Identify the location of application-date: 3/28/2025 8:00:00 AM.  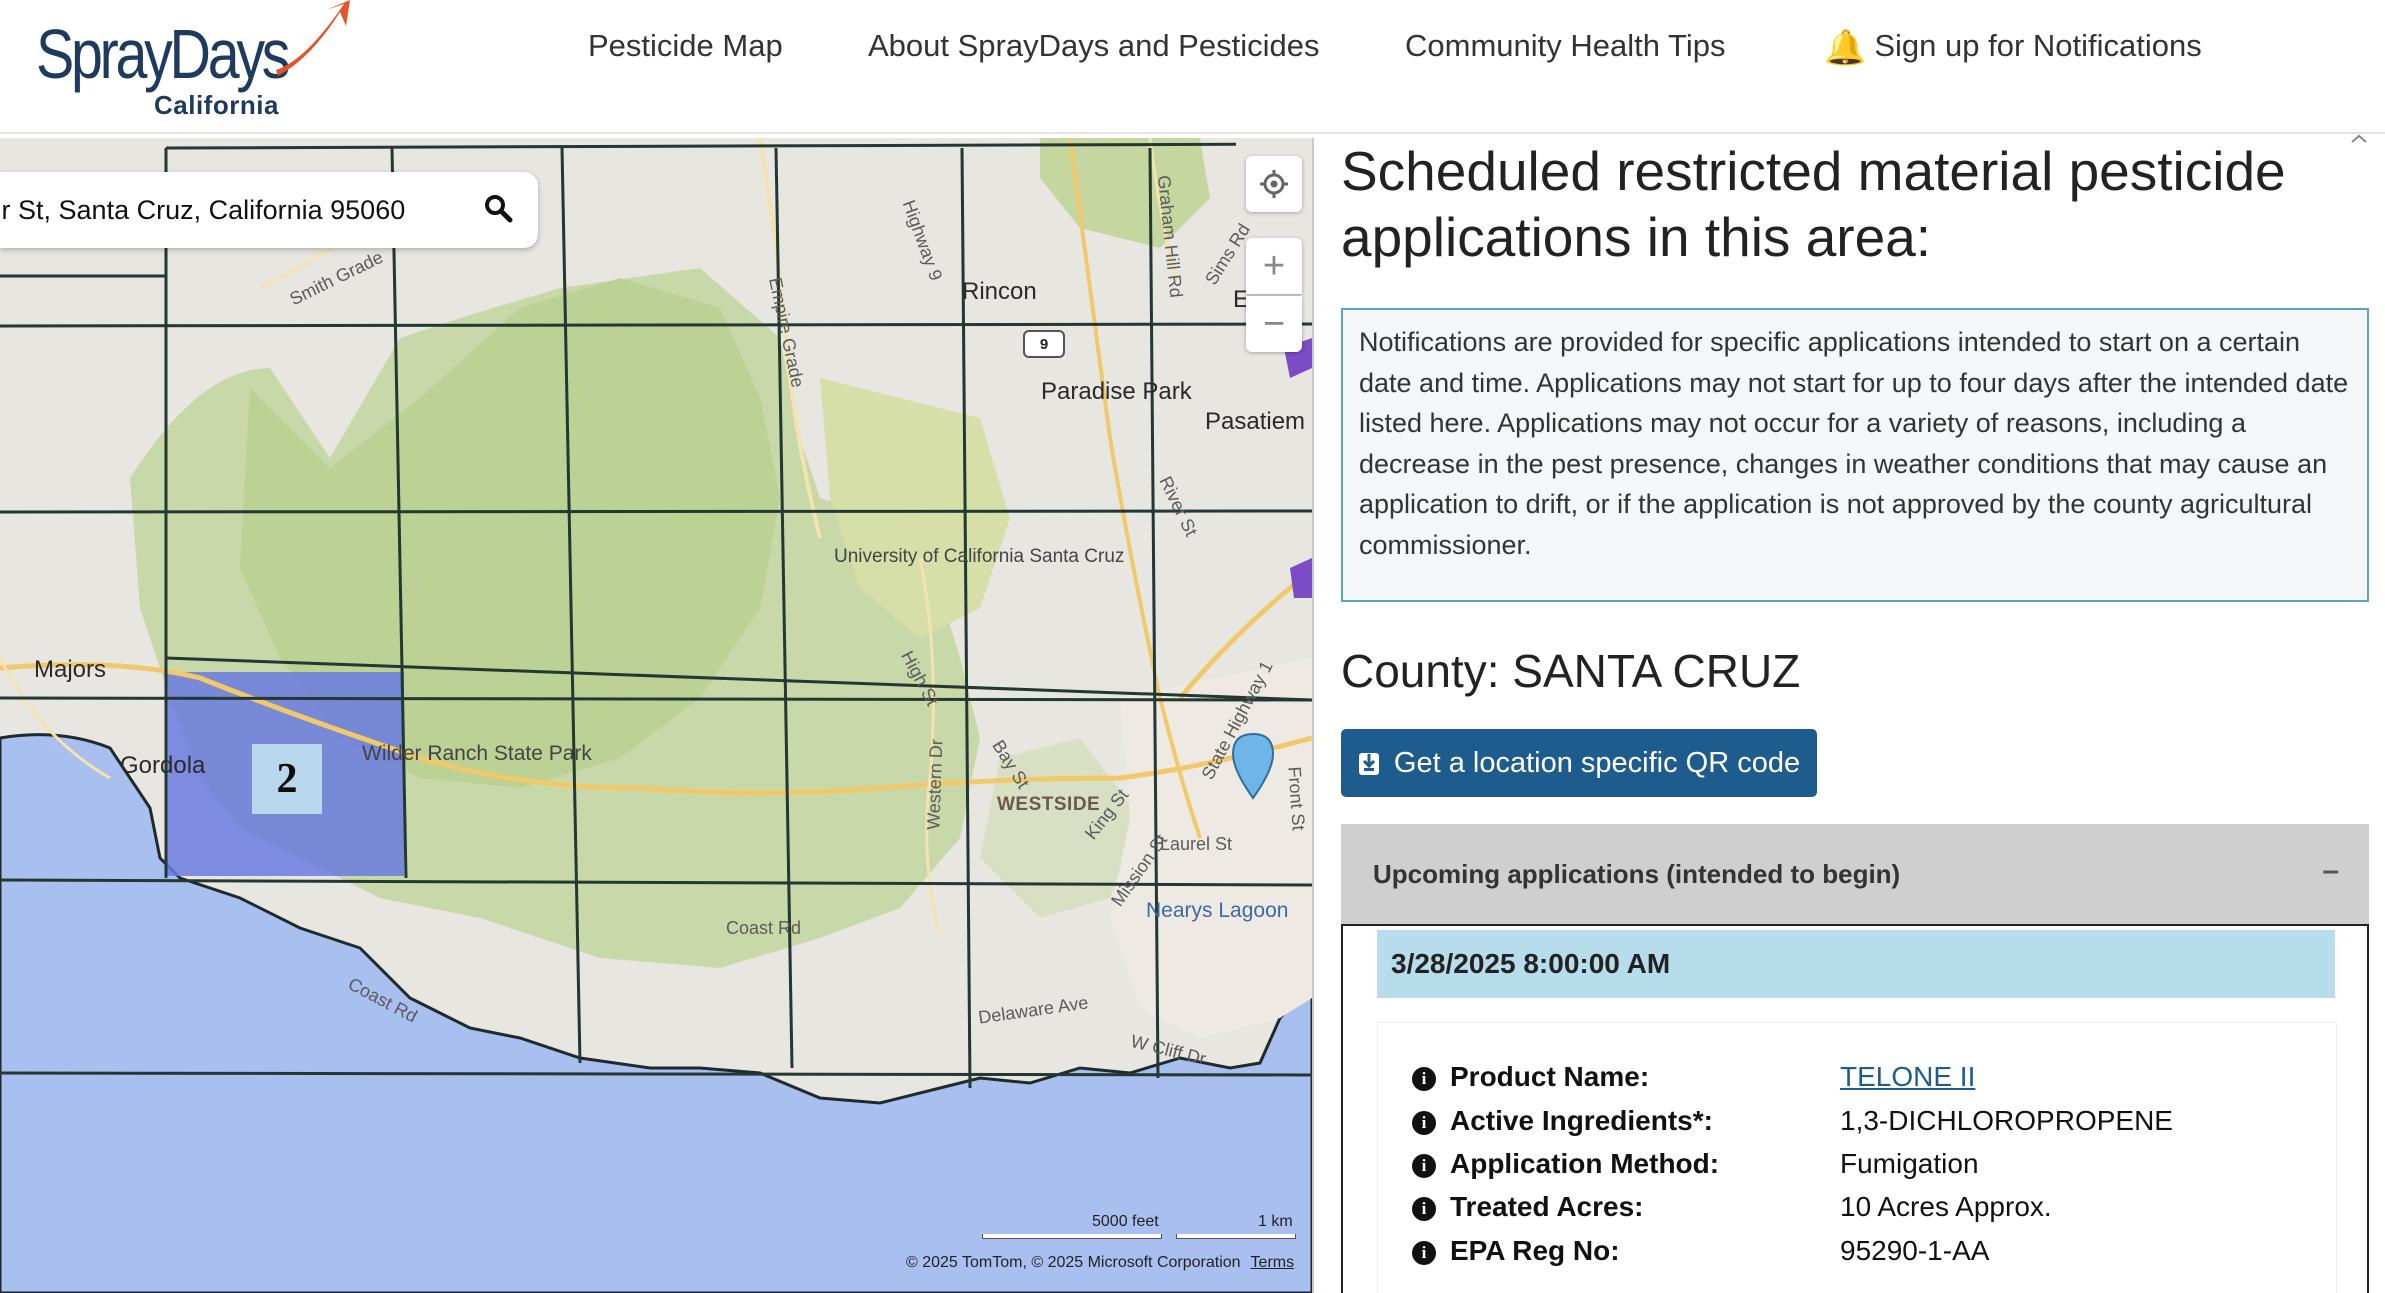
(1856, 964).